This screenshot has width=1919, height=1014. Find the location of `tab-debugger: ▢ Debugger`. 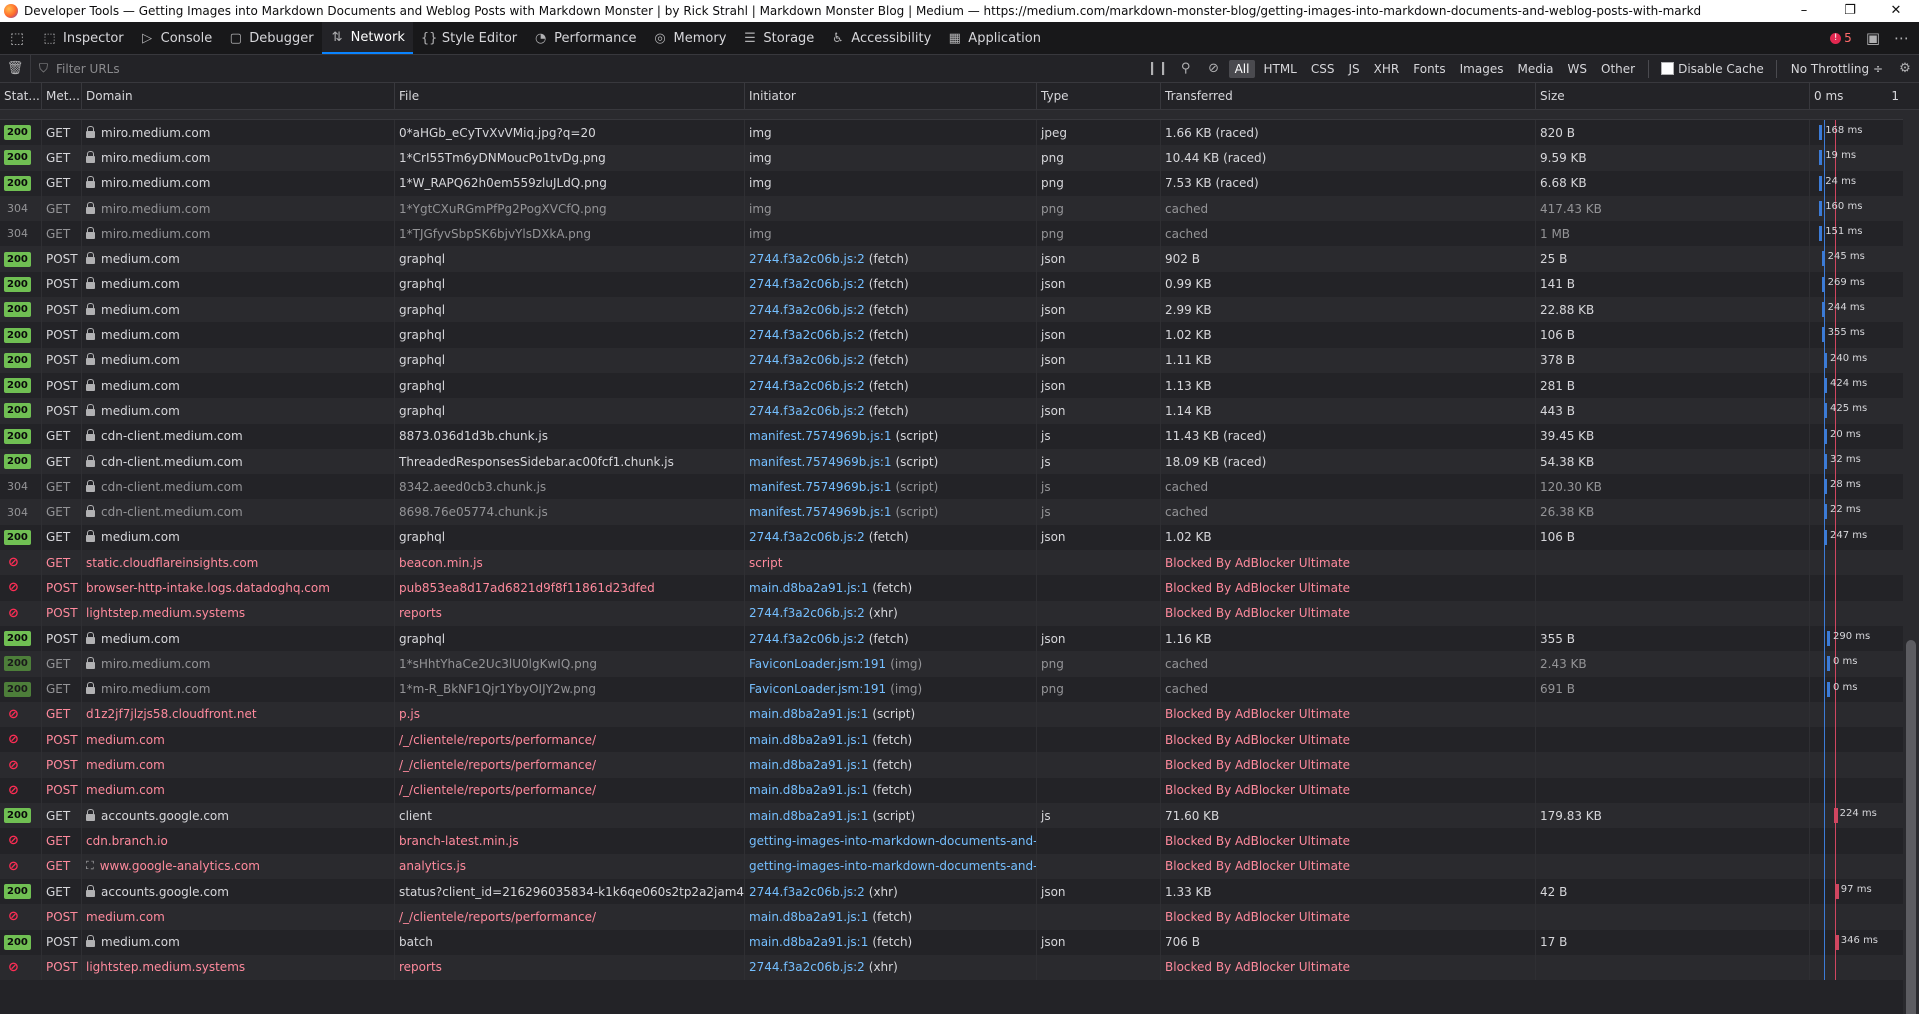

tab-debugger: ▢ Debugger is located at coordinates (270, 38).